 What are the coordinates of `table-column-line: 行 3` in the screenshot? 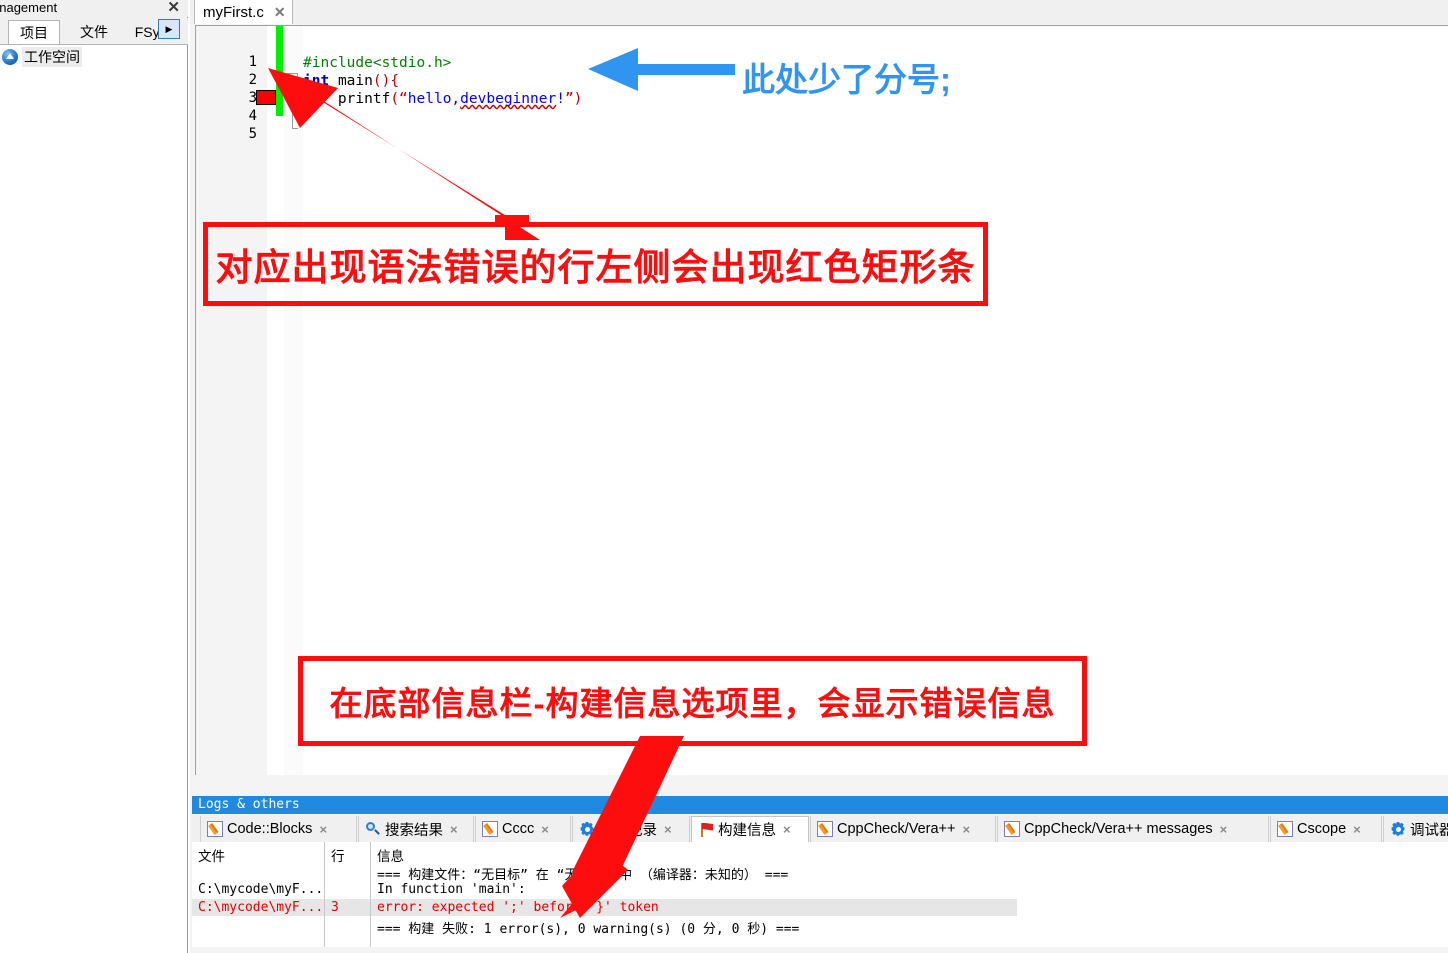 It's located at (348, 894).